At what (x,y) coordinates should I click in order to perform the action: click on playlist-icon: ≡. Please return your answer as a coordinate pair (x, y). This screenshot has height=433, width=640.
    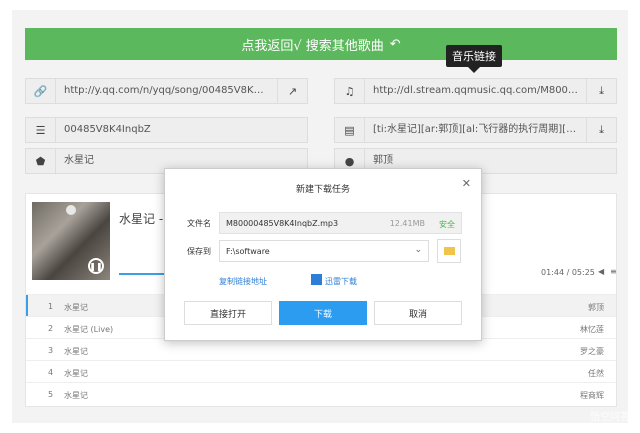
    Looking at the image, I should click on (613, 271).